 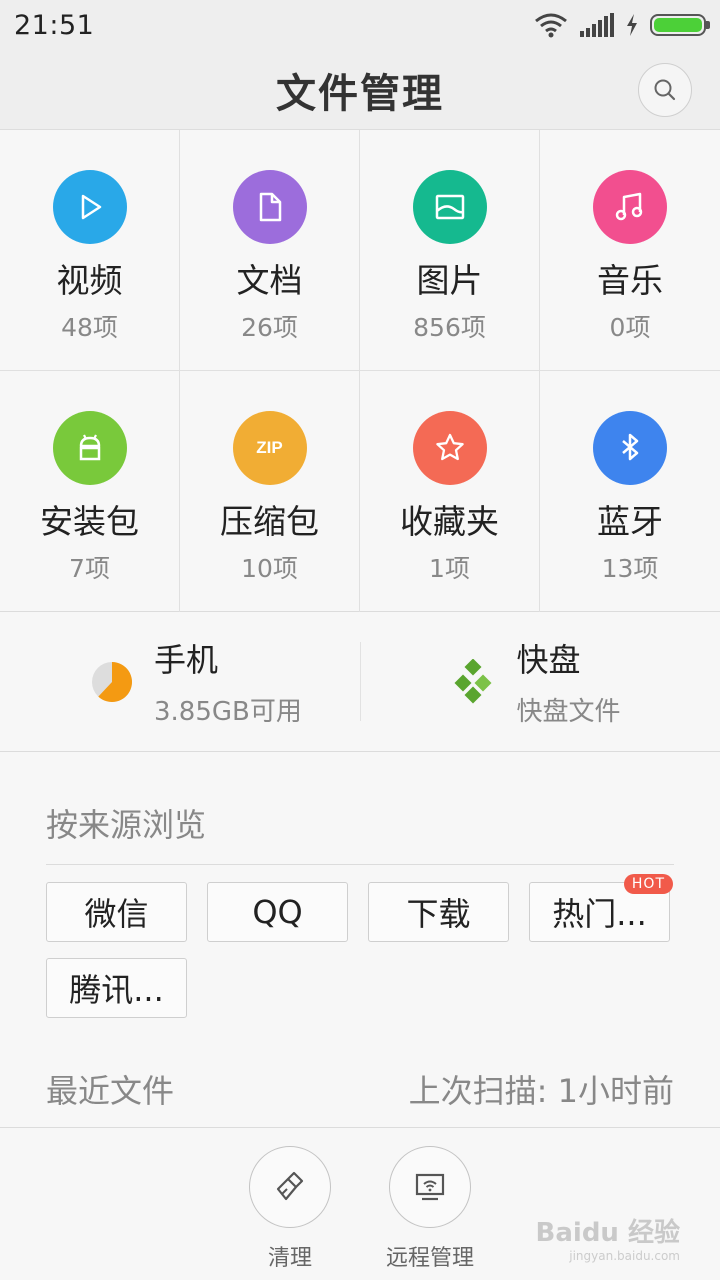 I want to click on category-name: 收藏夹, so click(x=449, y=521).